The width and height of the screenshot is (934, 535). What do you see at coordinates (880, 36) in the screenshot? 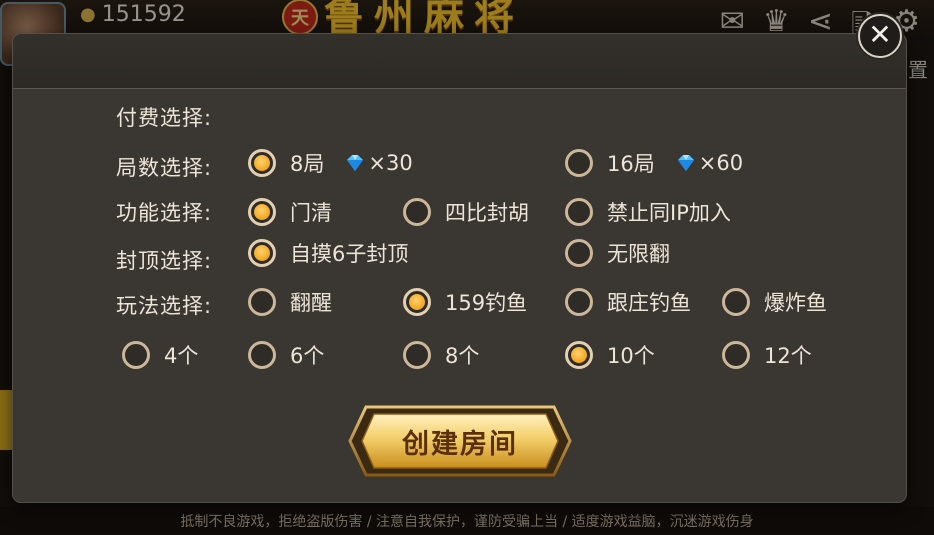
I see `close-icon: ✕` at bounding box center [880, 36].